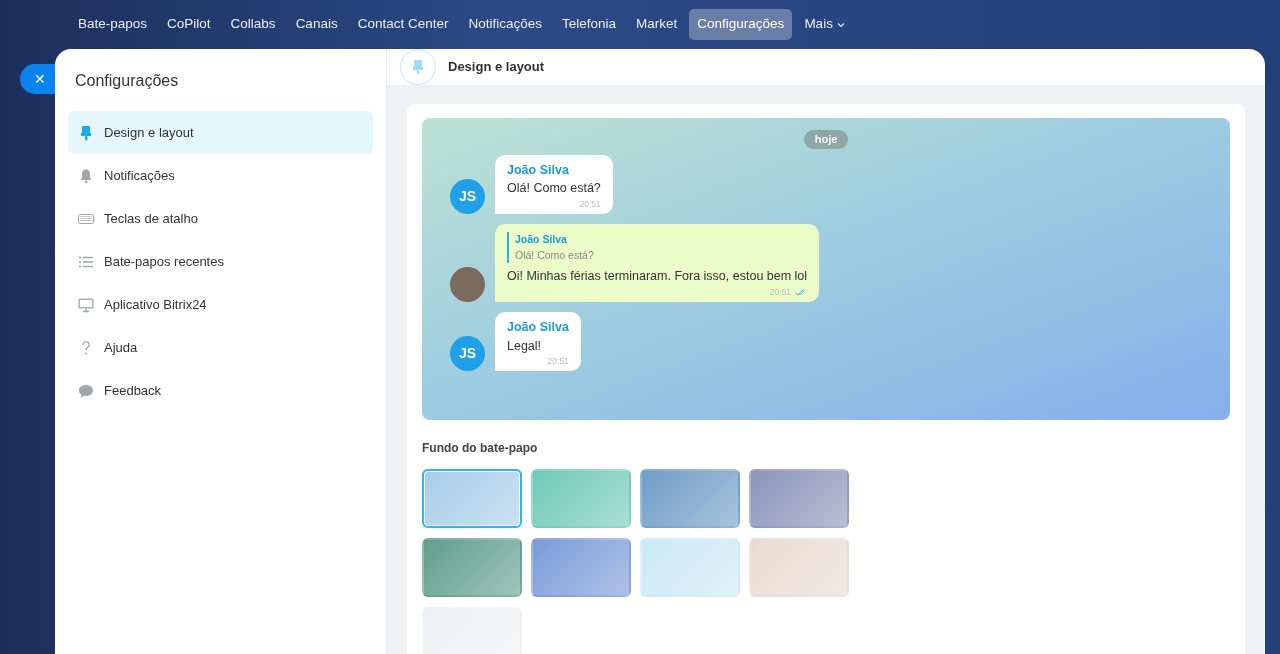 This screenshot has width=1280, height=654. What do you see at coordinates (113, 24) in the screenshot?
I see `nav-tab: Bate-papos` at bounding box center [113, 24].